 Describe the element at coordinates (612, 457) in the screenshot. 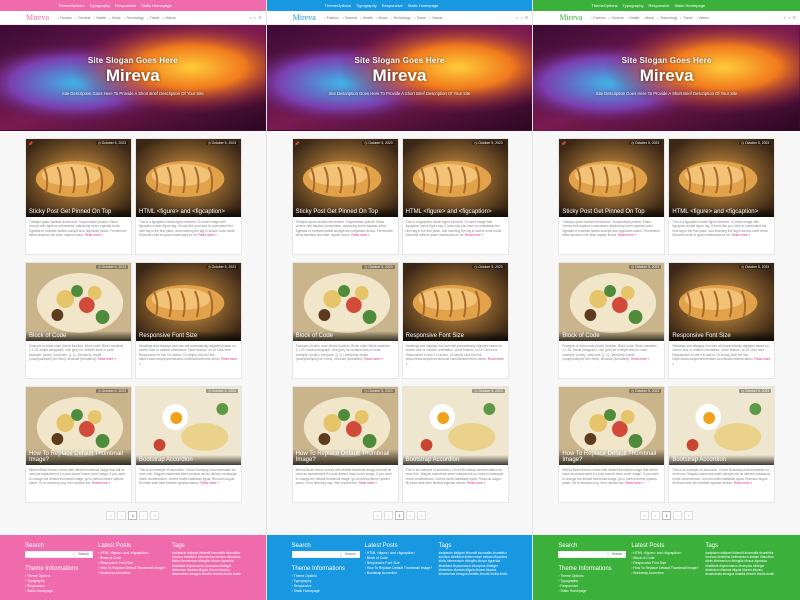

I see `post-title: How To Replace Default Thumbnail Image?` at that location.